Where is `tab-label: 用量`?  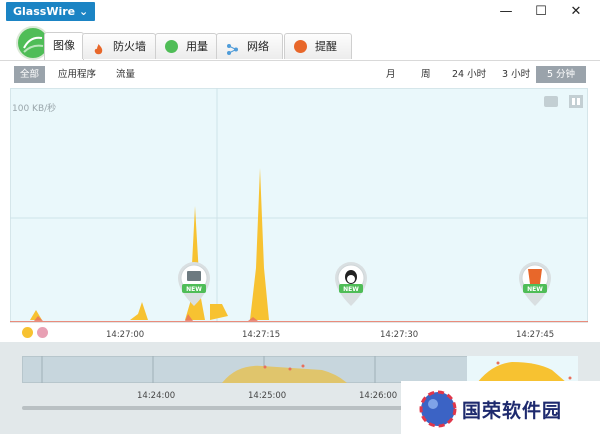
tab-label: 用量 is located at coordinates (197, 46).